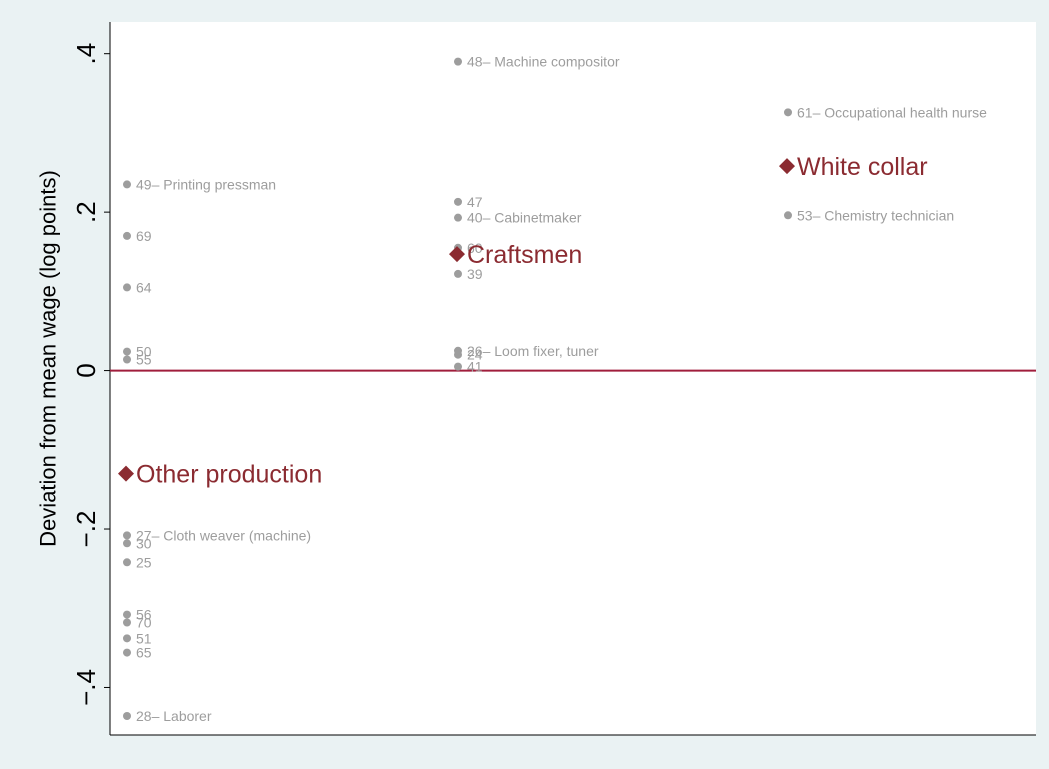  I want to click on group-label-white-collar: White collar, so click(862, 167).